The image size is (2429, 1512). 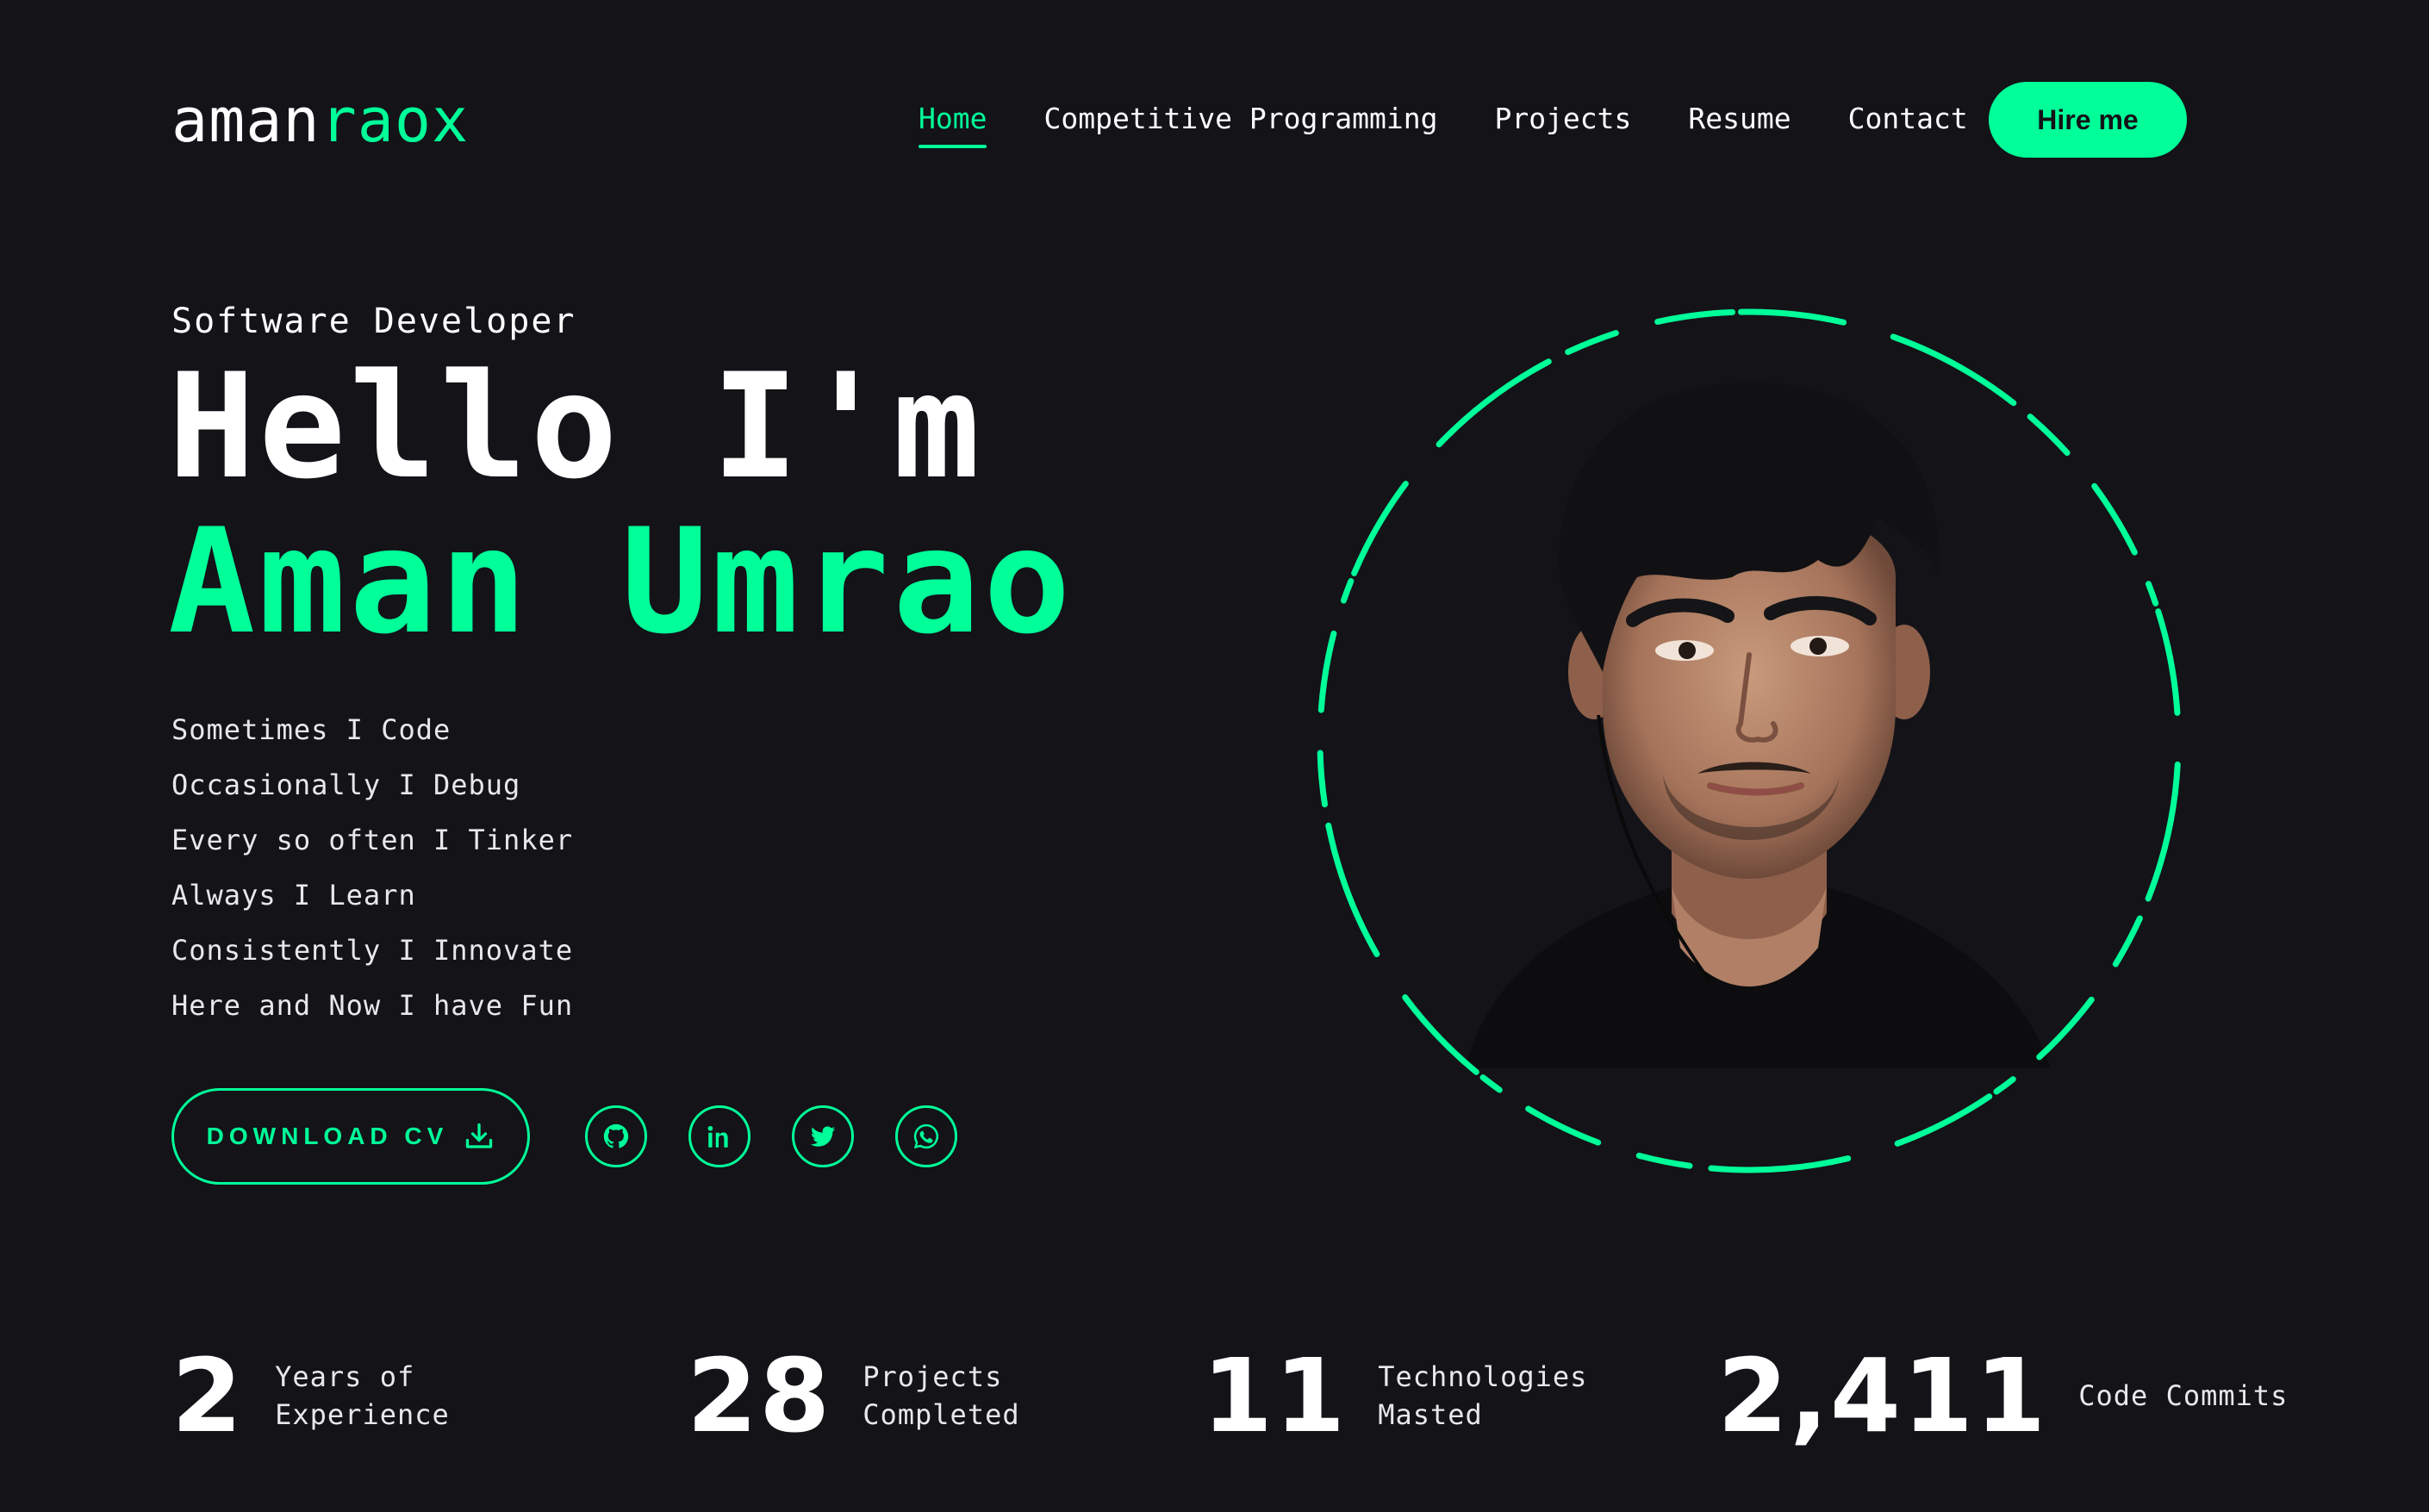 I want to click on nav-resume: Resume, so click(x=1739, y=119).